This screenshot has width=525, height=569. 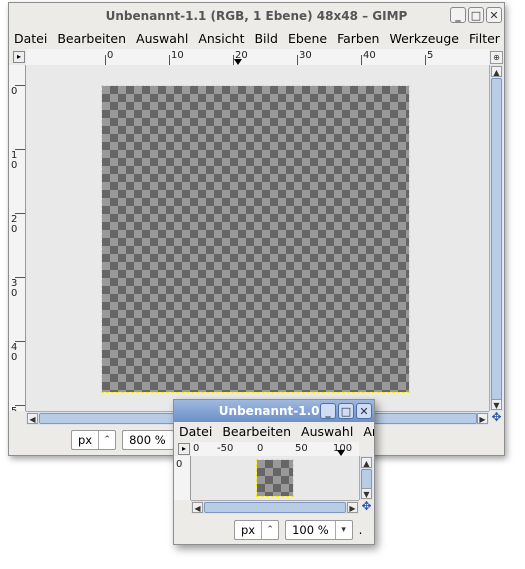 What do you see at coordinates (14, 288) in the screenshot?
I see `vruler-label: 3 0` at bounding box center [14, 288].